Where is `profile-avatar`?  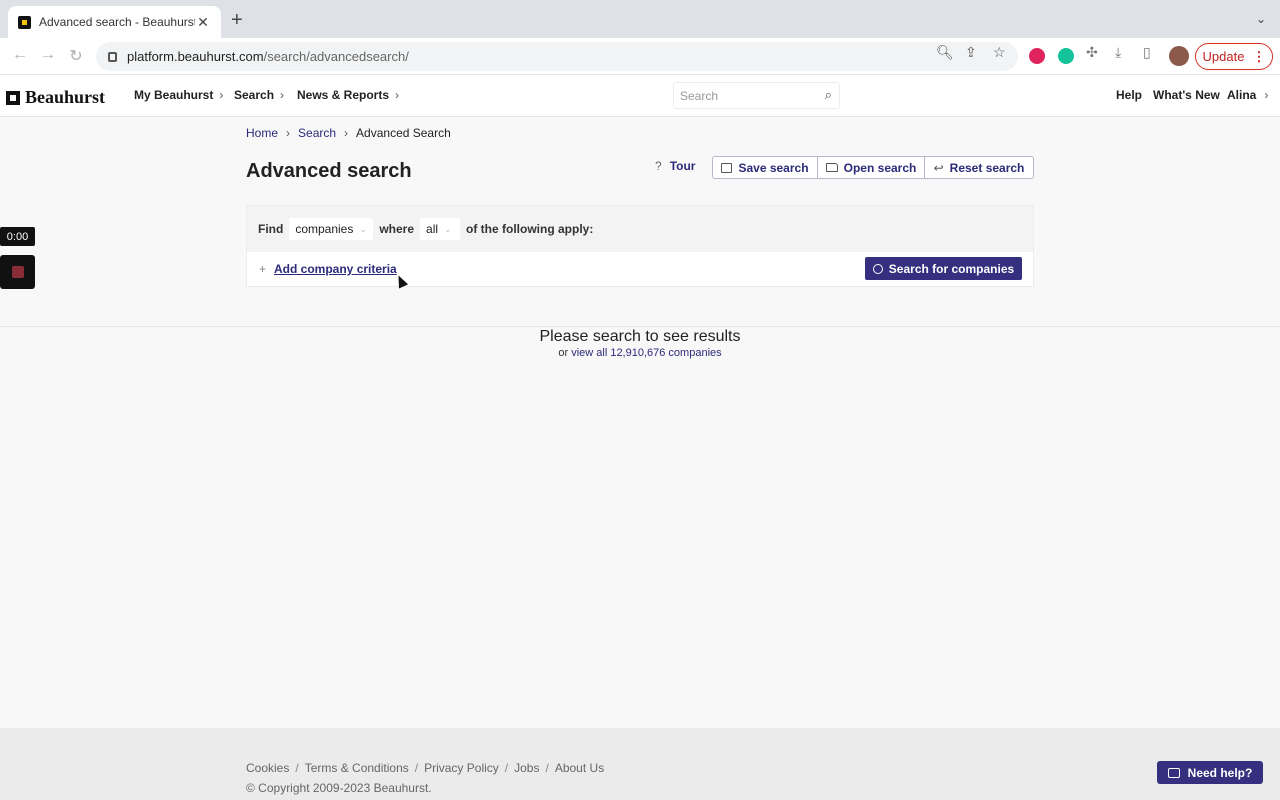
profile-avatar is located at coordinates (1179, 56).